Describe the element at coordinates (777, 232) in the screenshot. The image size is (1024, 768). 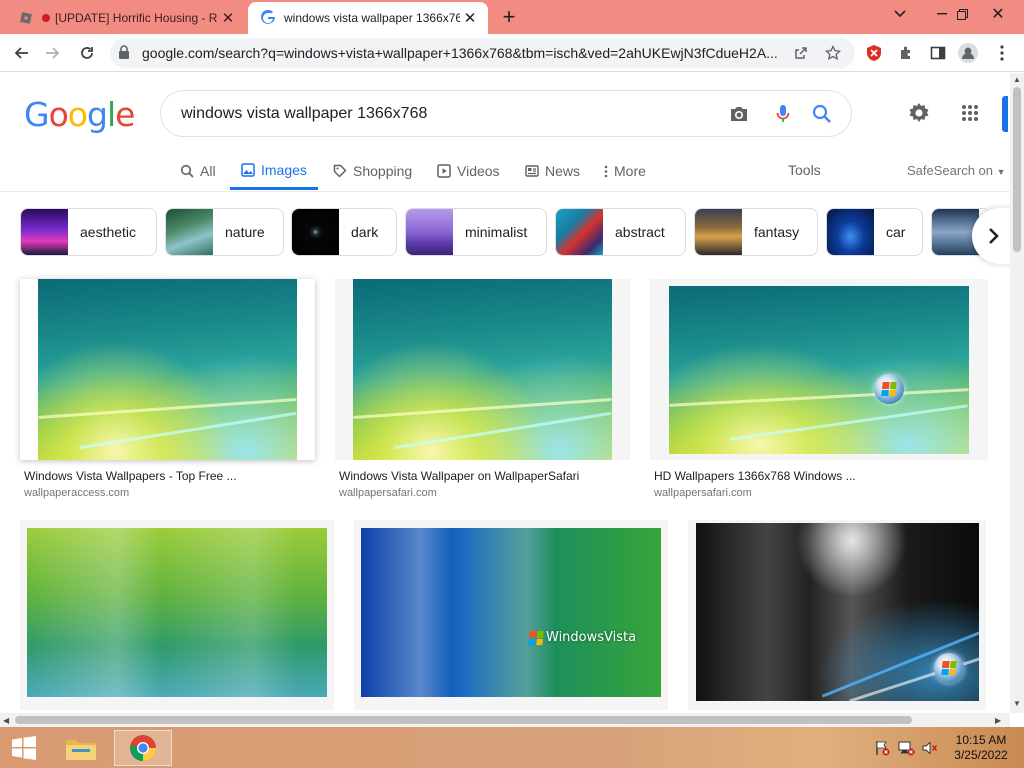
I see `chip-label: fantasy` at that location.